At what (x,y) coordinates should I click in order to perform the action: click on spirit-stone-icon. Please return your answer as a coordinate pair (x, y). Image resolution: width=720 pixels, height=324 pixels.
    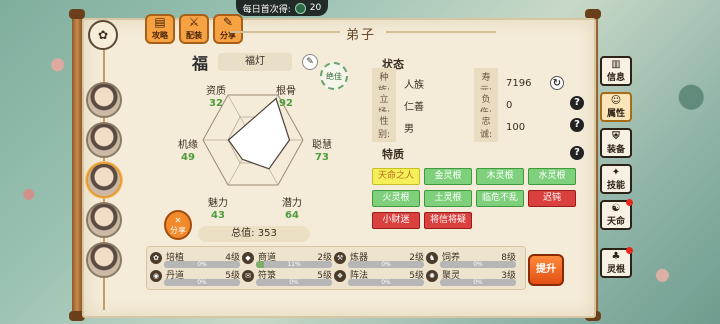
    Looking at the image, I should click on (300, 8).